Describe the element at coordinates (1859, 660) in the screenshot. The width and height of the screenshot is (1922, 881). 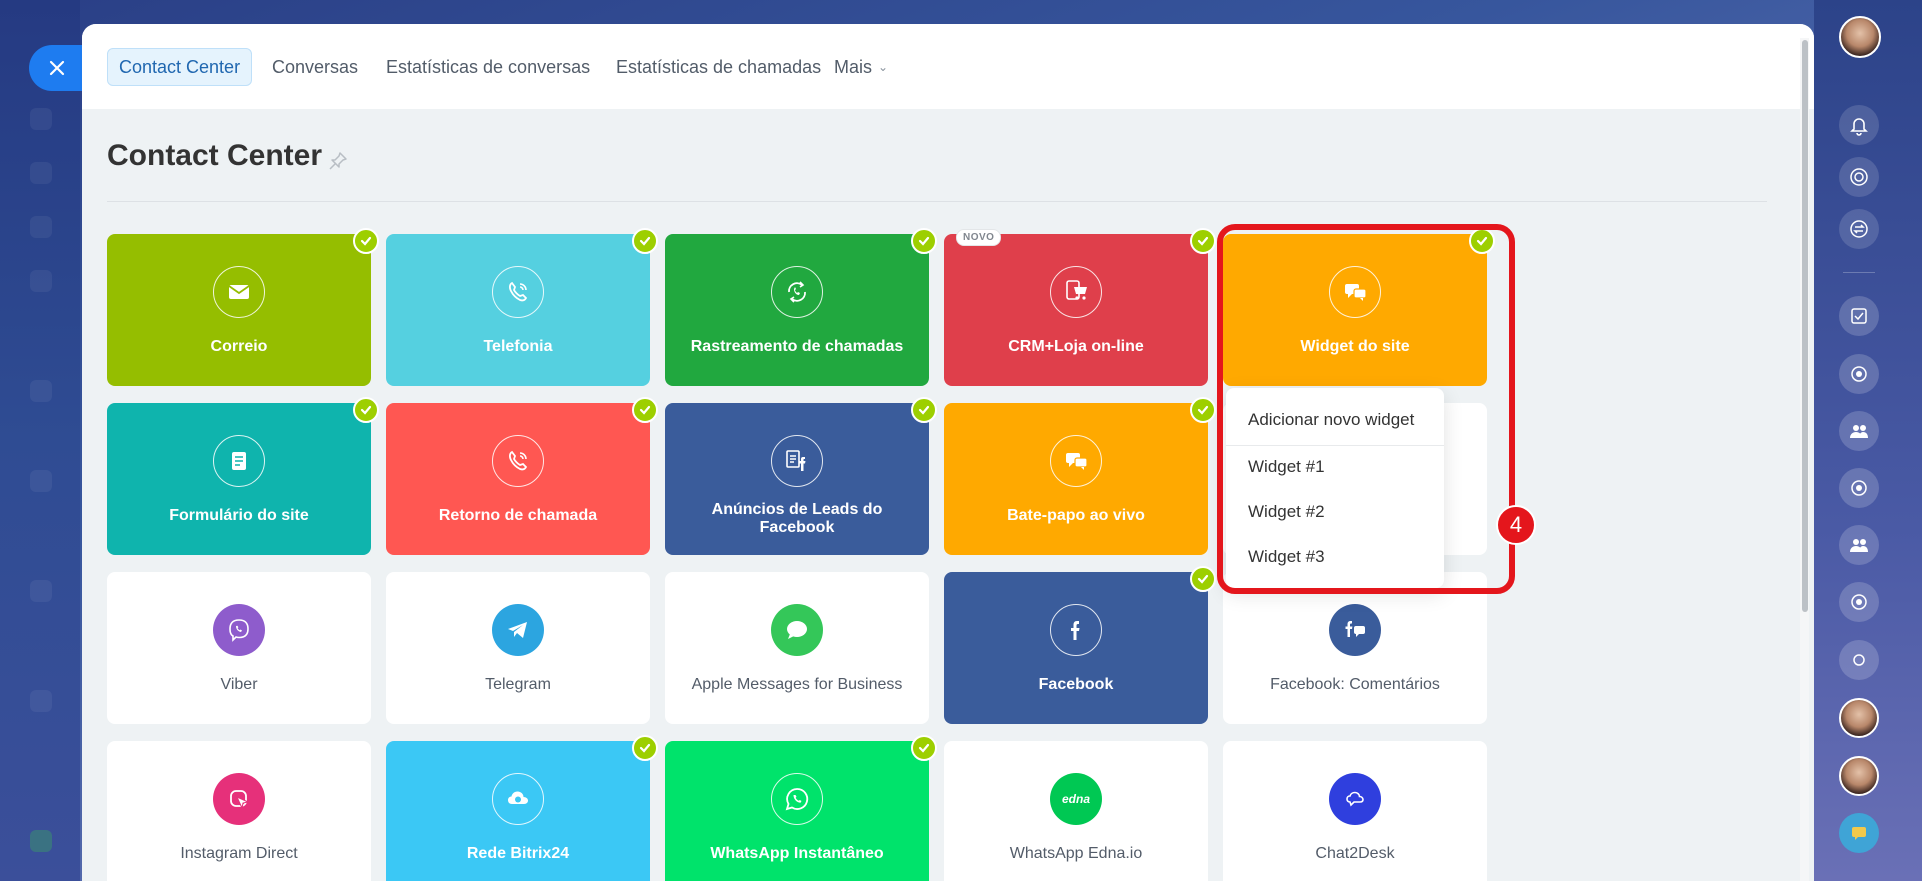
I see `status-circle-icon` at that location.